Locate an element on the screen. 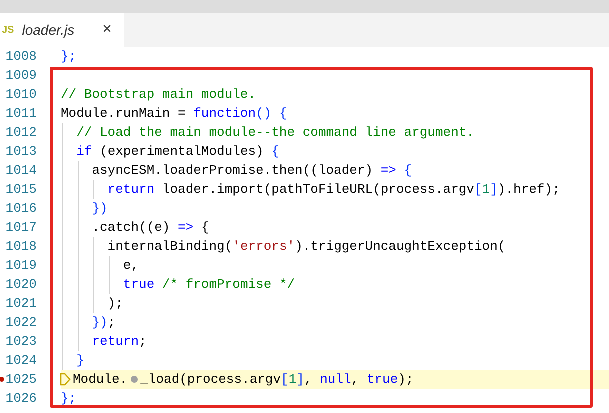  line-number: 1026 is located at coordinates (21, 399).